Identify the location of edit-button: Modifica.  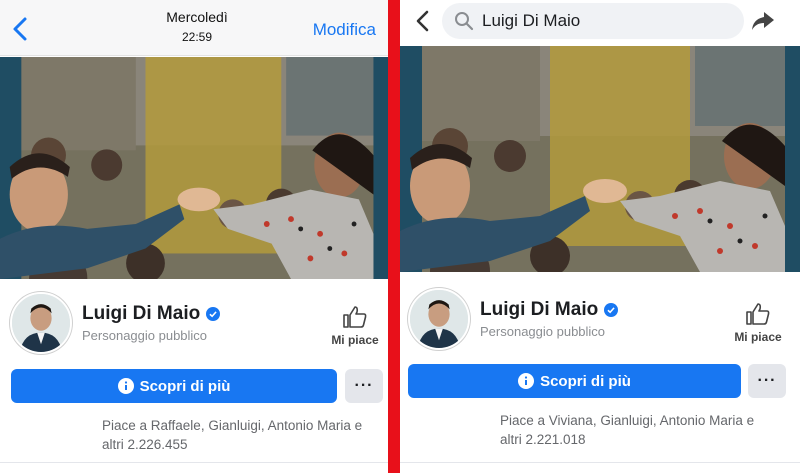
(344, 30).